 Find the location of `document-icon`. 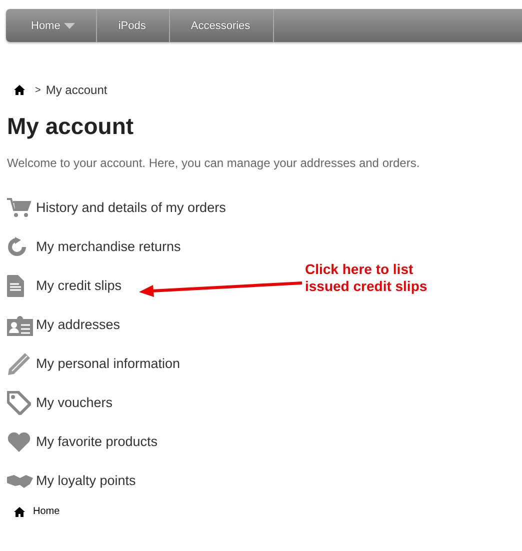

document-icon is located at coordinates (15, 285).